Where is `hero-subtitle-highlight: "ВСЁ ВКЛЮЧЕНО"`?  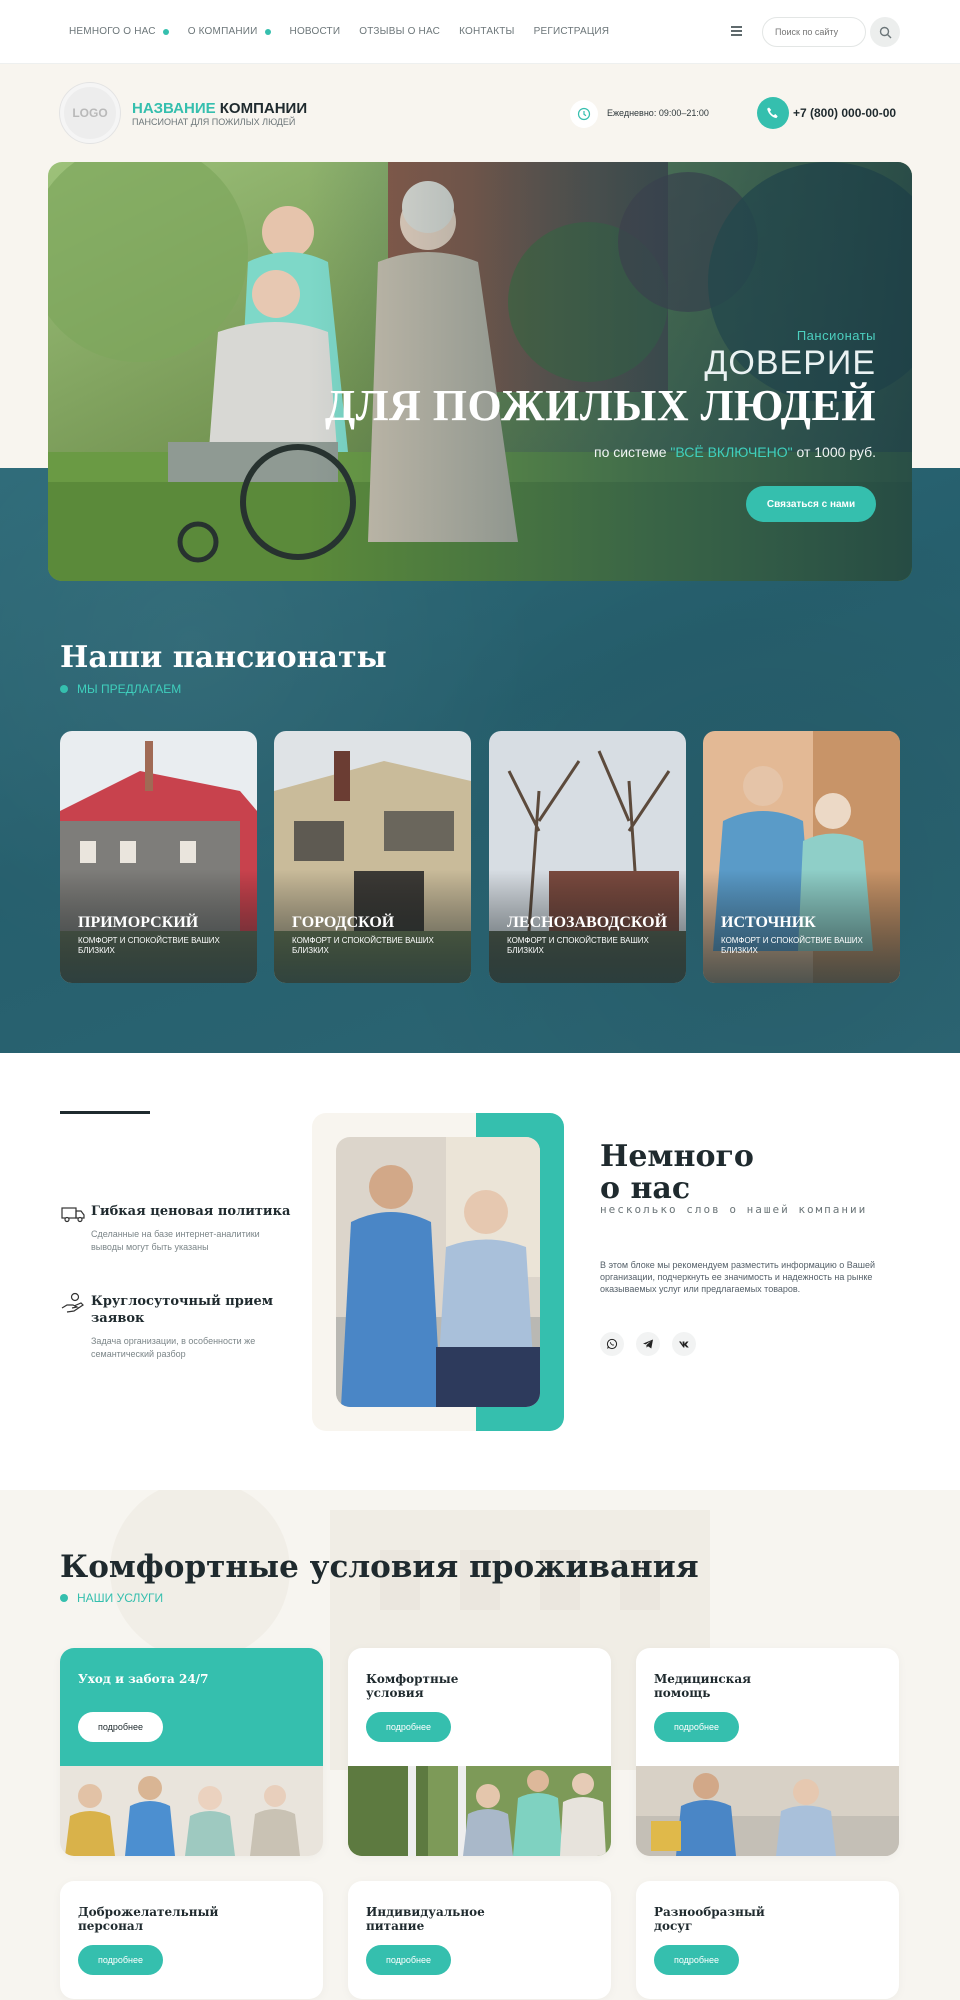 hero-subtitle-highlight: "ВСЁ ВКЛЮЧЕНО" is located at coordinates (731, 452).